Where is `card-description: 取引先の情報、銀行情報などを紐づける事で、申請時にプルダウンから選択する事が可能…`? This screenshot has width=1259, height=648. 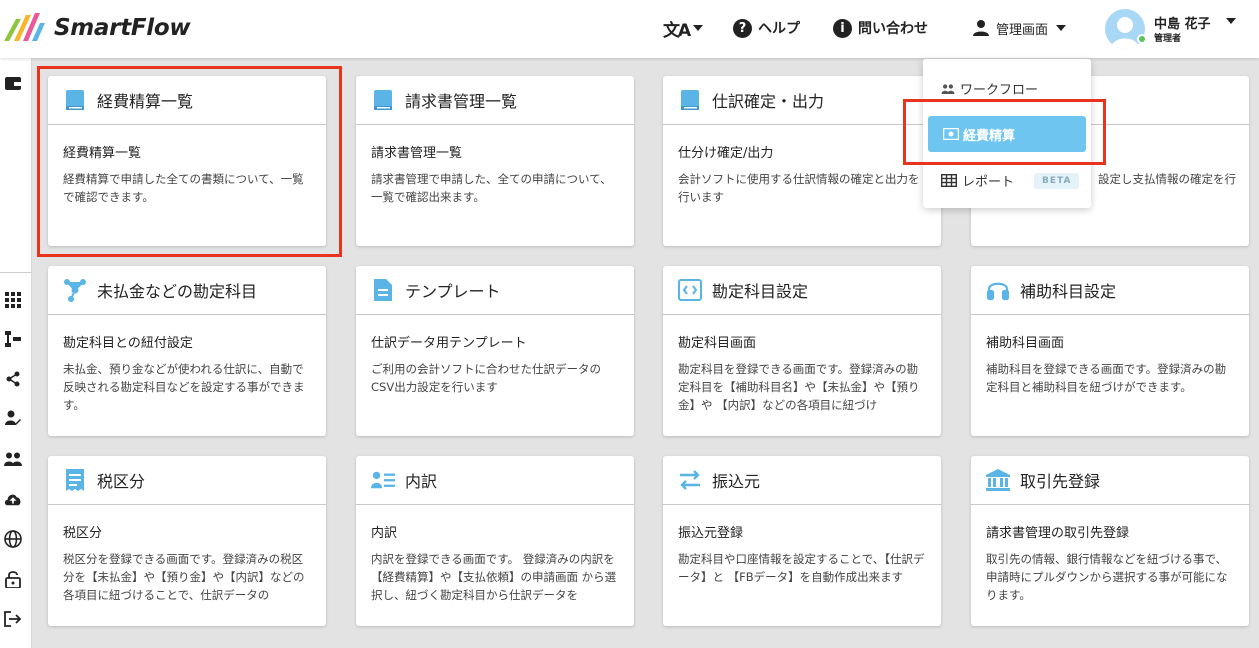 card-description: 取引先の情報、銀行情報などを紐づける事で、申請時にプルダウンから選択する事が可能… is located at coordinates (1107, 577).